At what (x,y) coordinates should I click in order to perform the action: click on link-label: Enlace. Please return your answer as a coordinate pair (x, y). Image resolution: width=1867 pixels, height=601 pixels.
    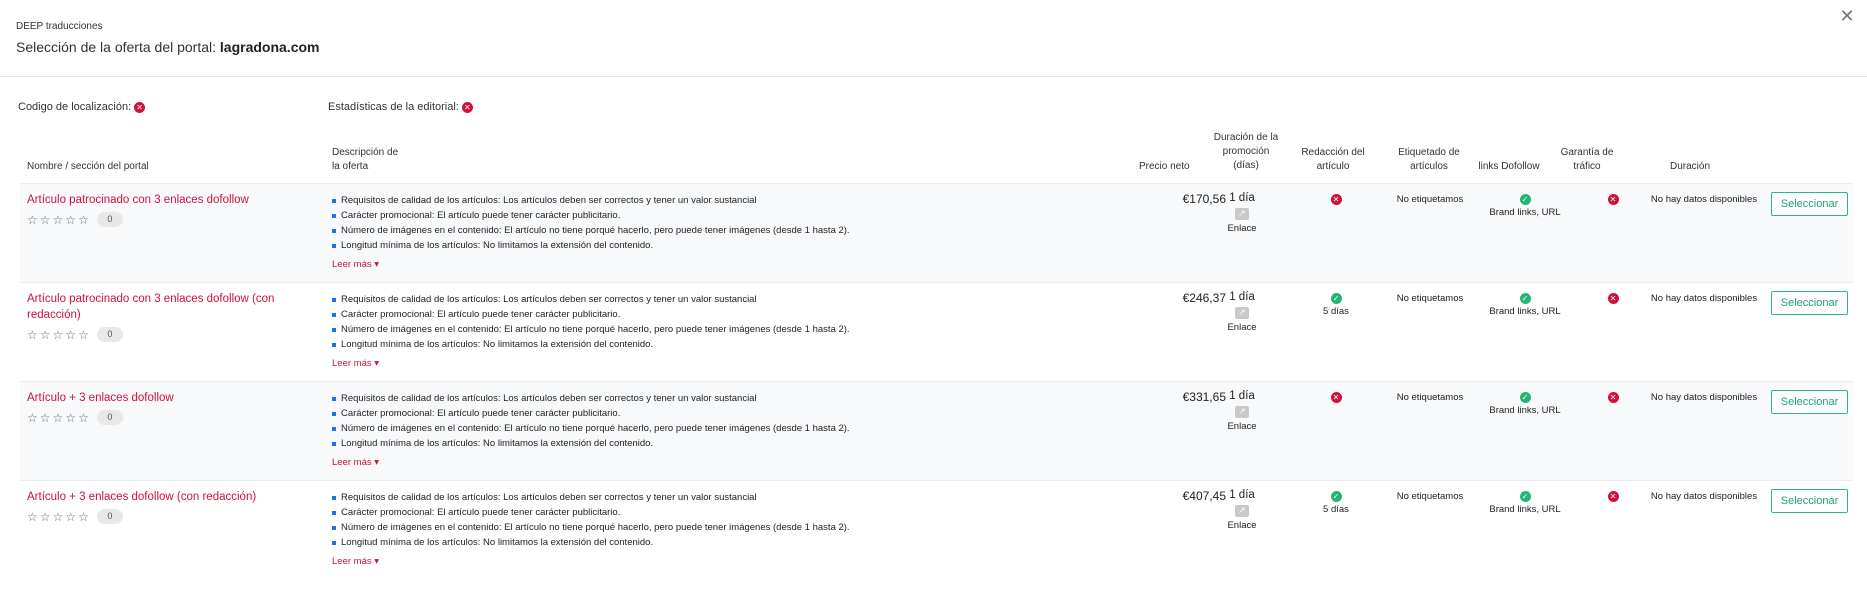
    Looking at the image, I should click on (1242, 426).